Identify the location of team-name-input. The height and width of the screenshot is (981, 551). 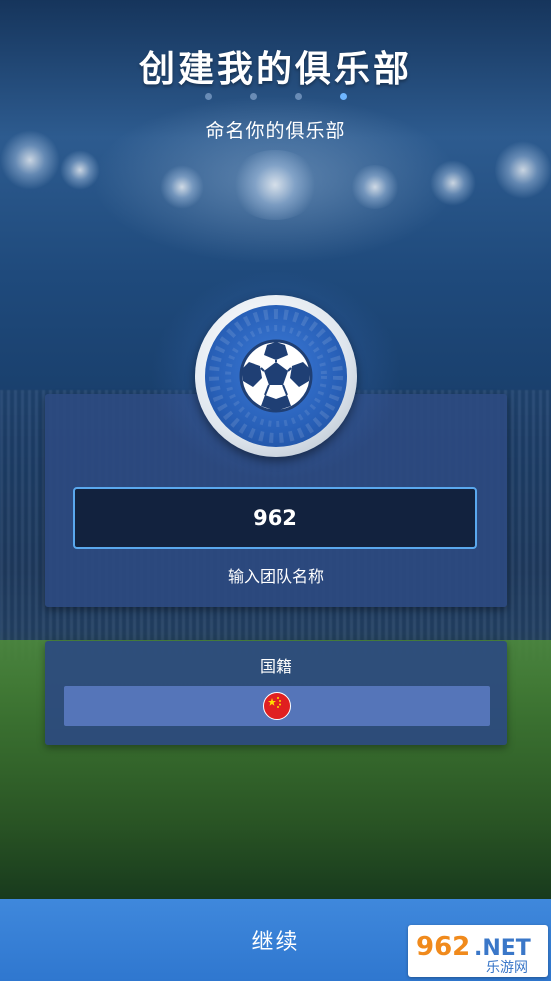
(275, 518).